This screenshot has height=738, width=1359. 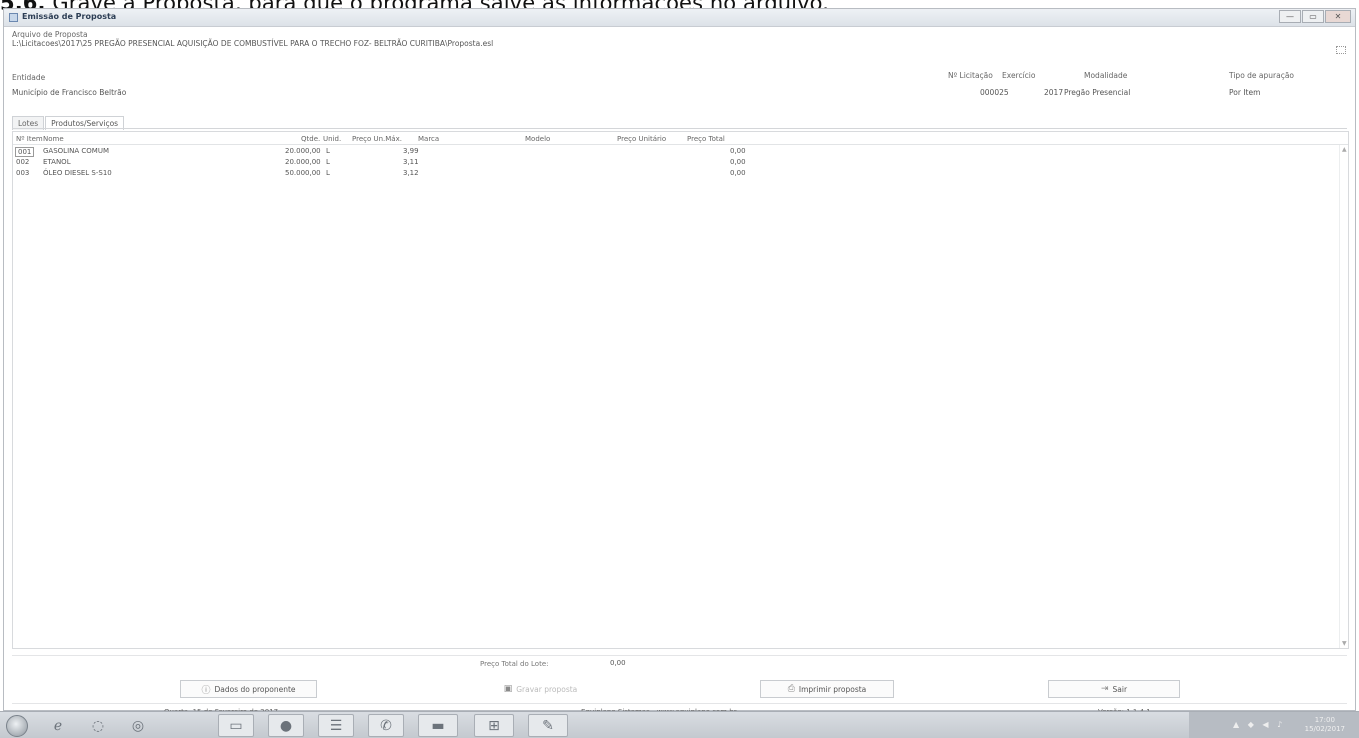 I want to click on clock: 17:00 15/02/2017, so click(x=1325, y=725).